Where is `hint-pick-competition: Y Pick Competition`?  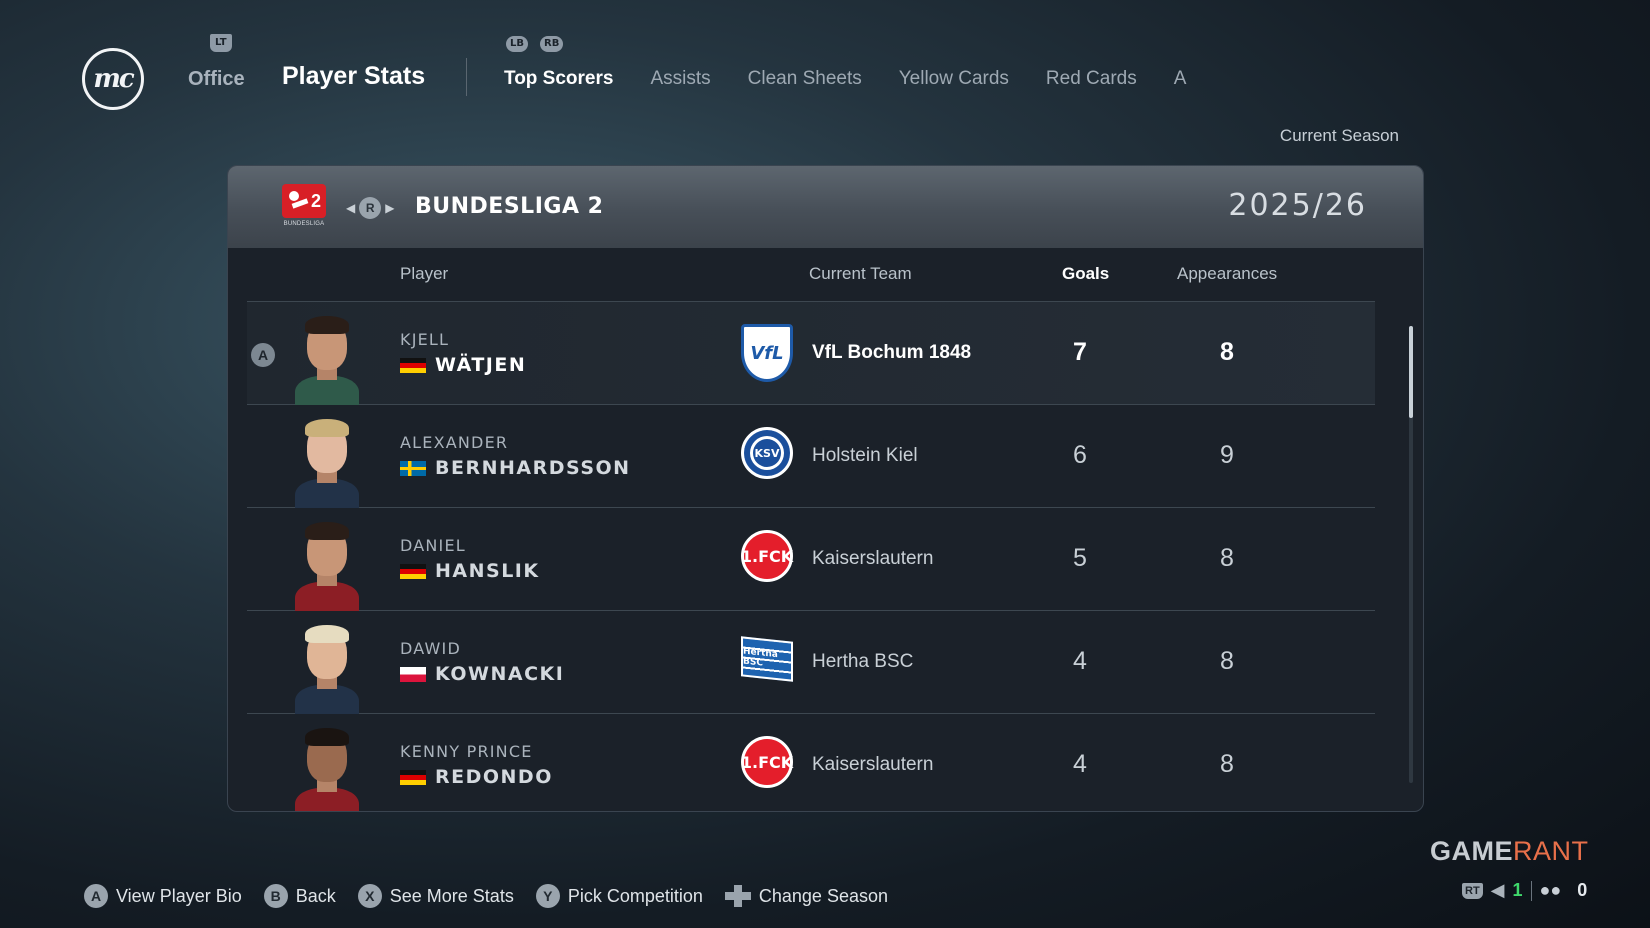
hint-pick-competition: Y Pick Competition is located at coordinates (619, 896).